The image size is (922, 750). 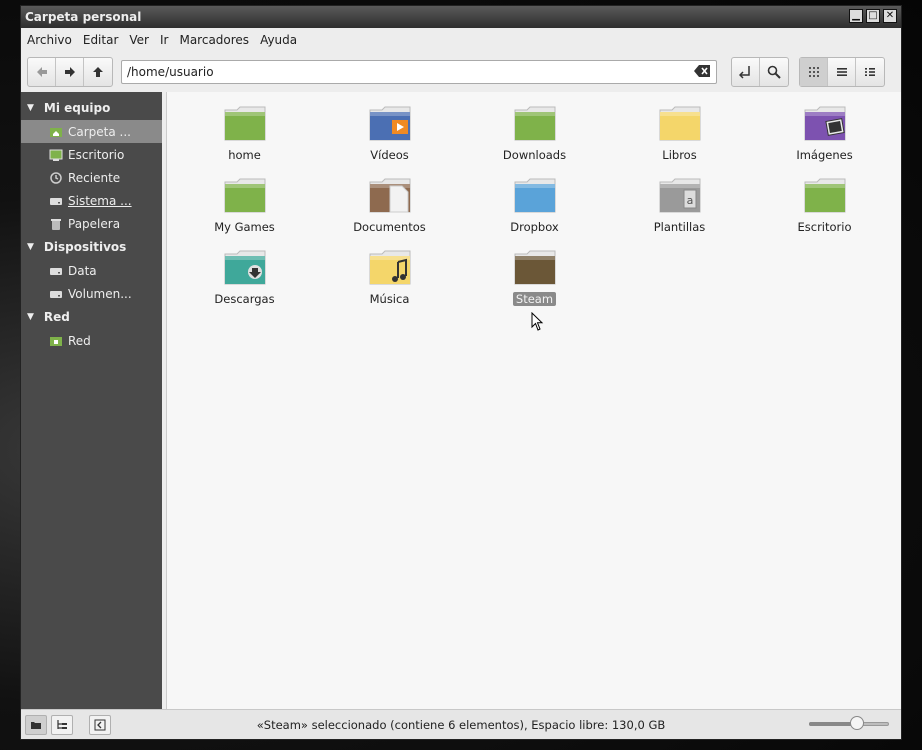 I want to click on file-item: Vídeos, so click(x=389, y=140).